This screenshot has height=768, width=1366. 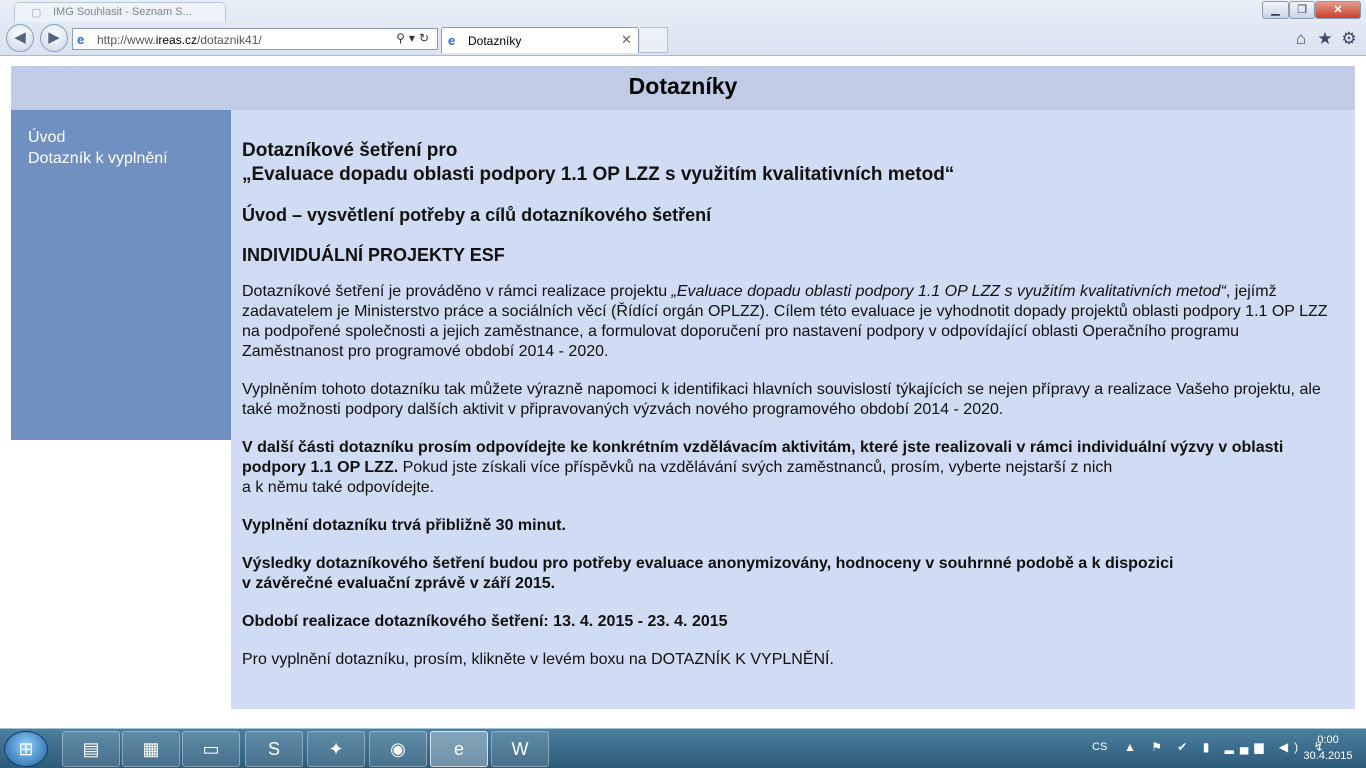 What do you see at coordinates (121, 275) in the screenshot?
I see `sidebar: Úvod Dotazník k vyplnění` at bounding box center [121, 275].